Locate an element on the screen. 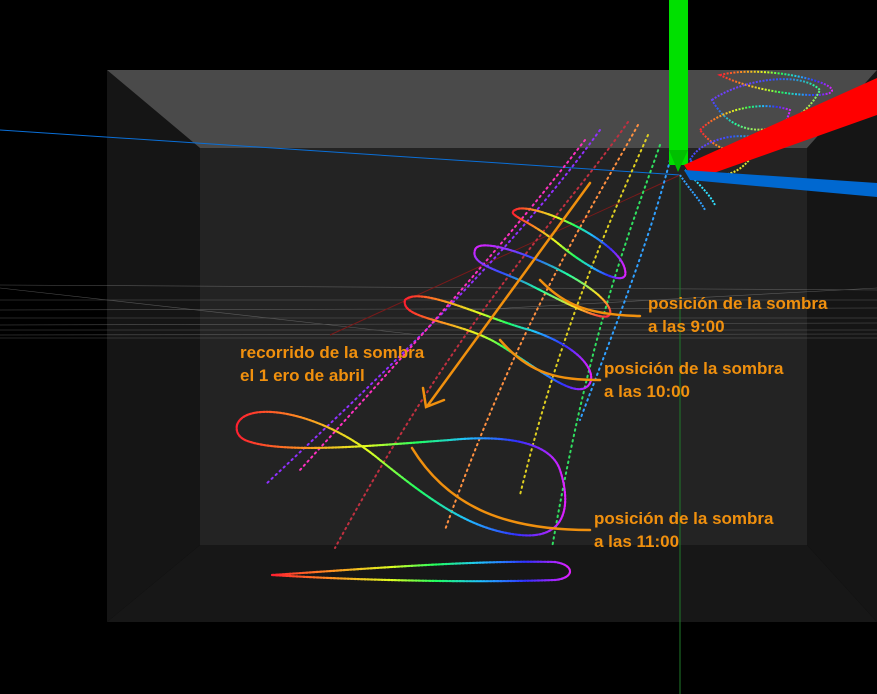 Image resolution: width=877 pixels, height=694 pixels. shadow-label-9h: posición de la sombra a las 9:00 is located at coordinates (738, 315).